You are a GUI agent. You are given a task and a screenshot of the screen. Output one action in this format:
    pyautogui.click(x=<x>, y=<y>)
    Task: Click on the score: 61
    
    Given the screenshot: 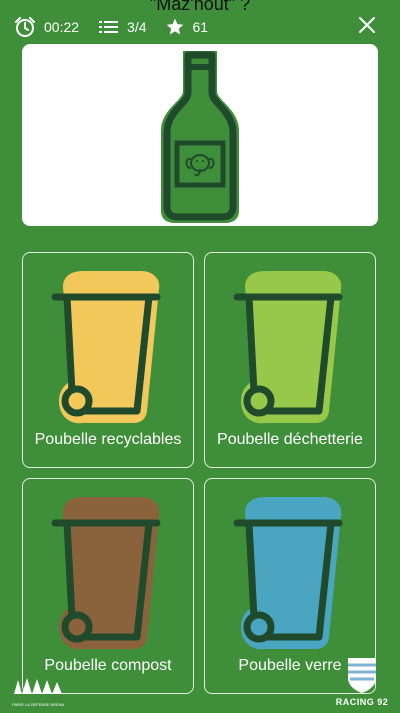 What is the action you would take?
    pyautogui.click(x=187, y=27)
    